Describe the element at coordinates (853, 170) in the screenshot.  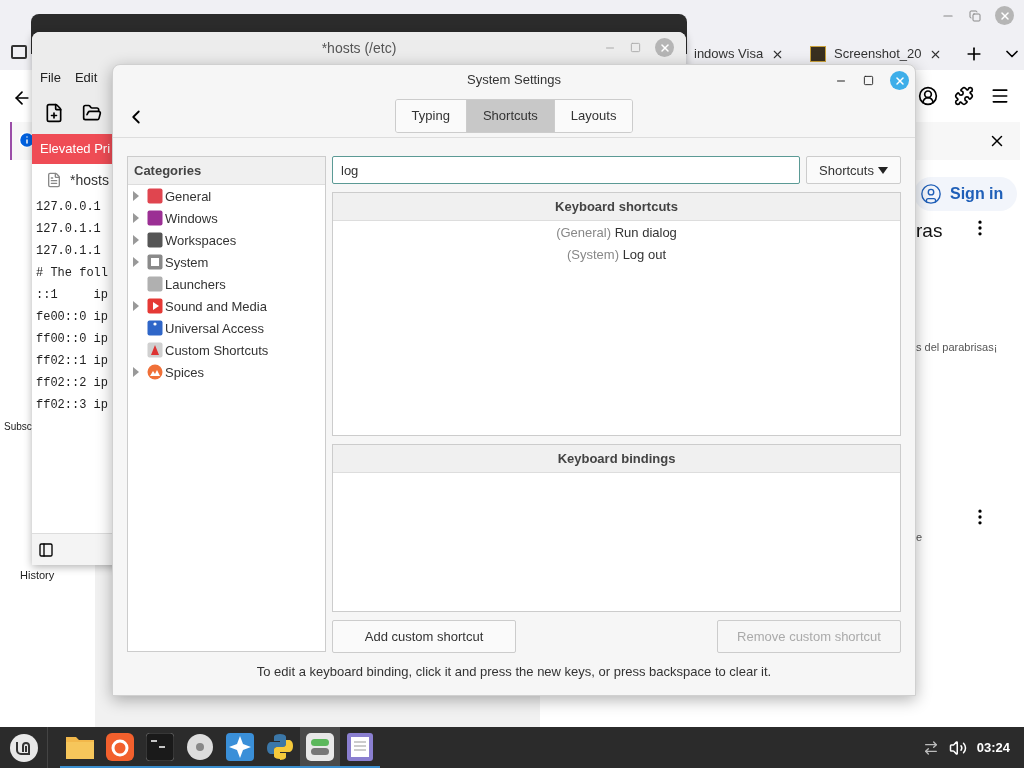
I see `filter-dropdown: Shortcuts` at that location.